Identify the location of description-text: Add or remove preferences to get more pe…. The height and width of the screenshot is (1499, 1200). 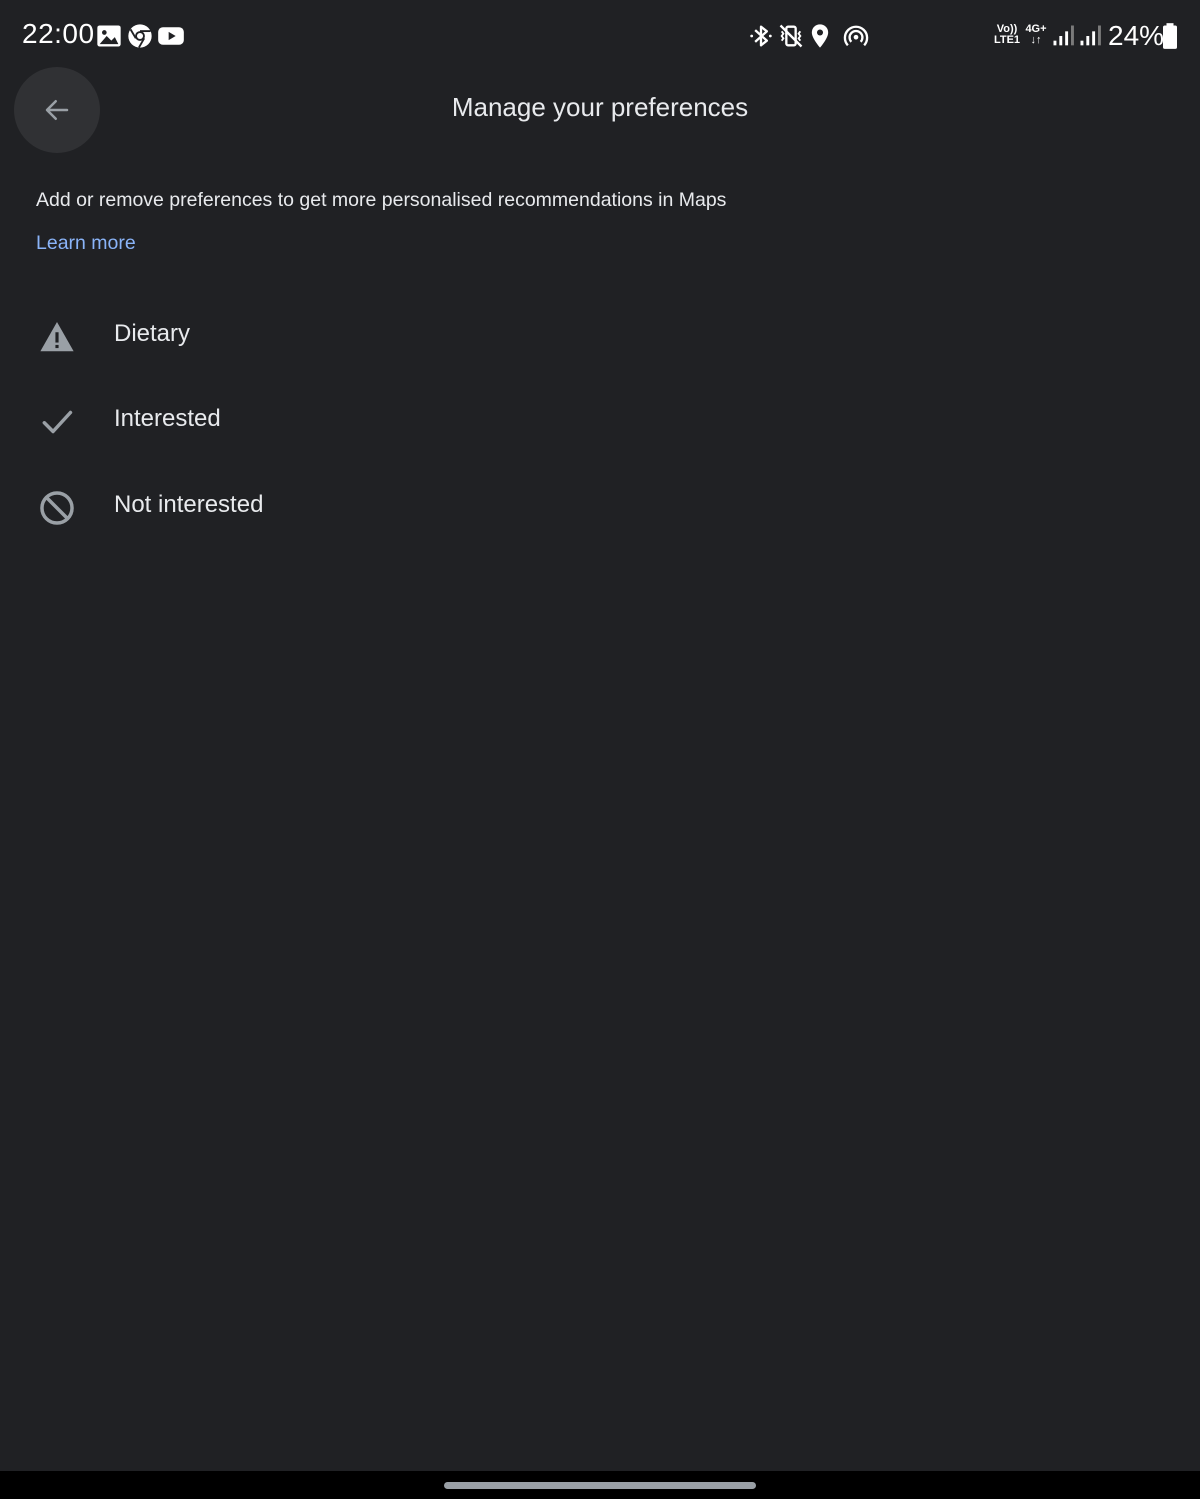
(381, 200).